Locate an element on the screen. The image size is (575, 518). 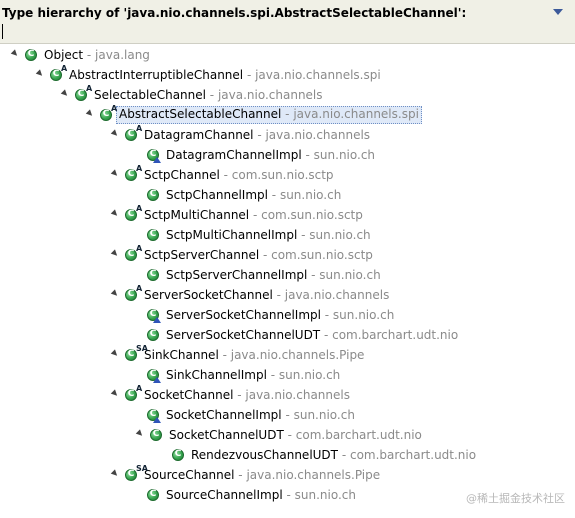
tree-node: ASocketChannel - java.nio.channels is located at coordinates (230, 394).